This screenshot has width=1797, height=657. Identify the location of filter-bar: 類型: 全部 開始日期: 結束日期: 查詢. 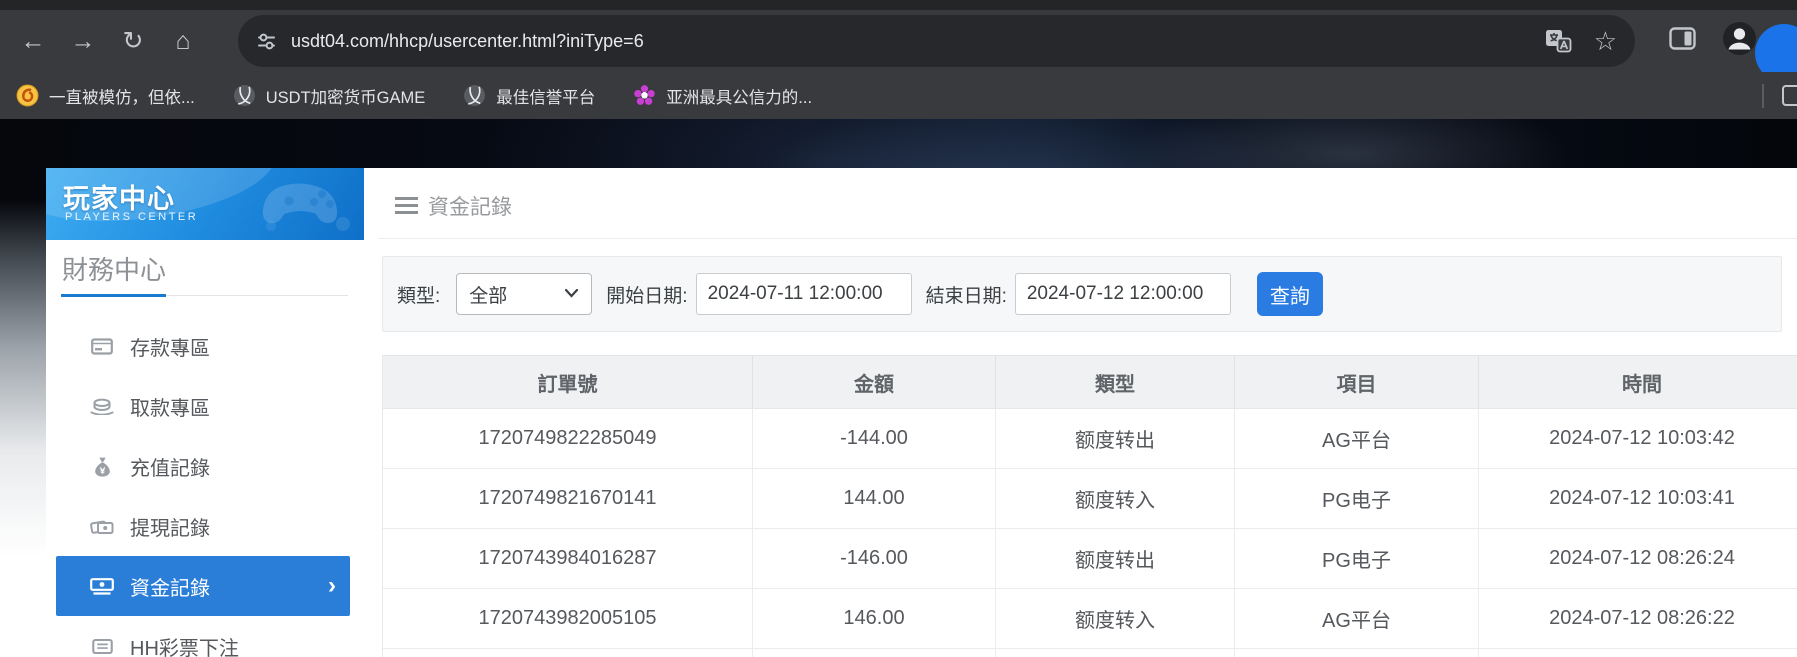
(1082, 294).